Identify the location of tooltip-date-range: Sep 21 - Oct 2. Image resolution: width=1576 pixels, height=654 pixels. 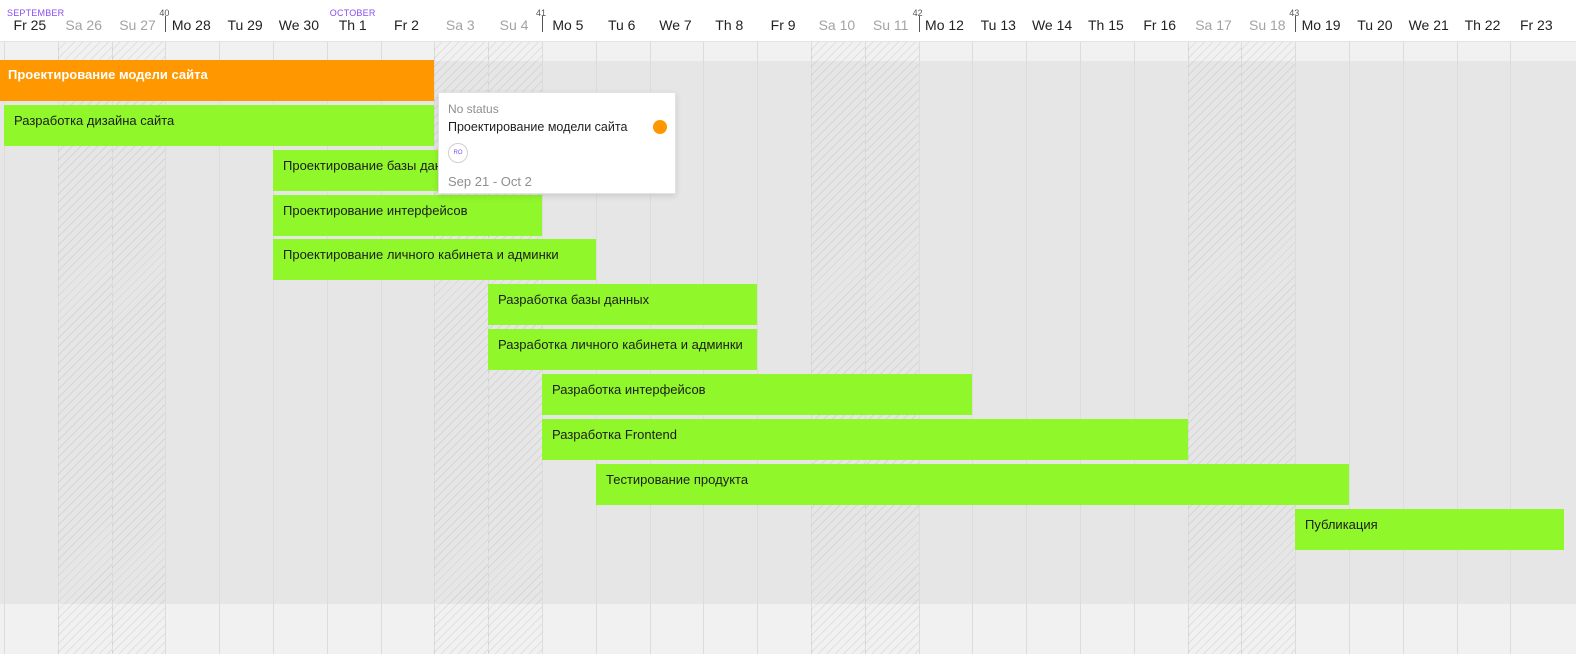
(490, 181).